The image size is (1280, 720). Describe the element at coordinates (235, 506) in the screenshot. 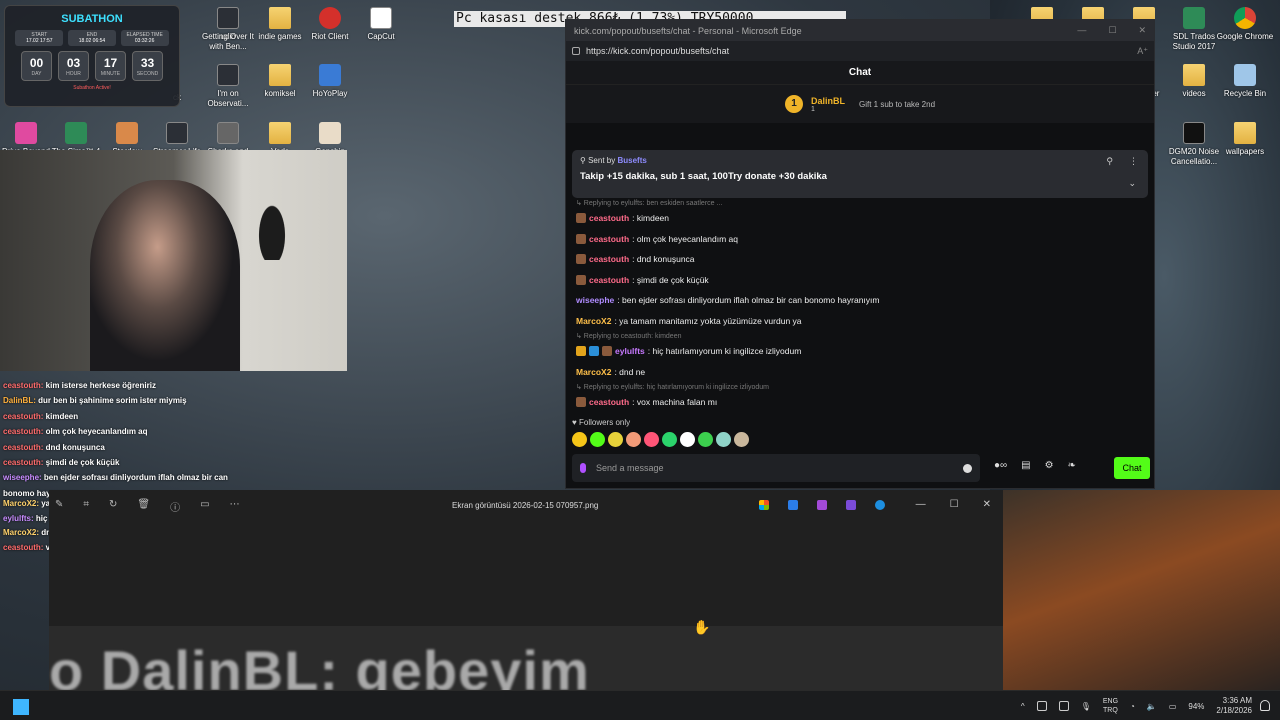

I see `more-icon: ⋯` at that location.